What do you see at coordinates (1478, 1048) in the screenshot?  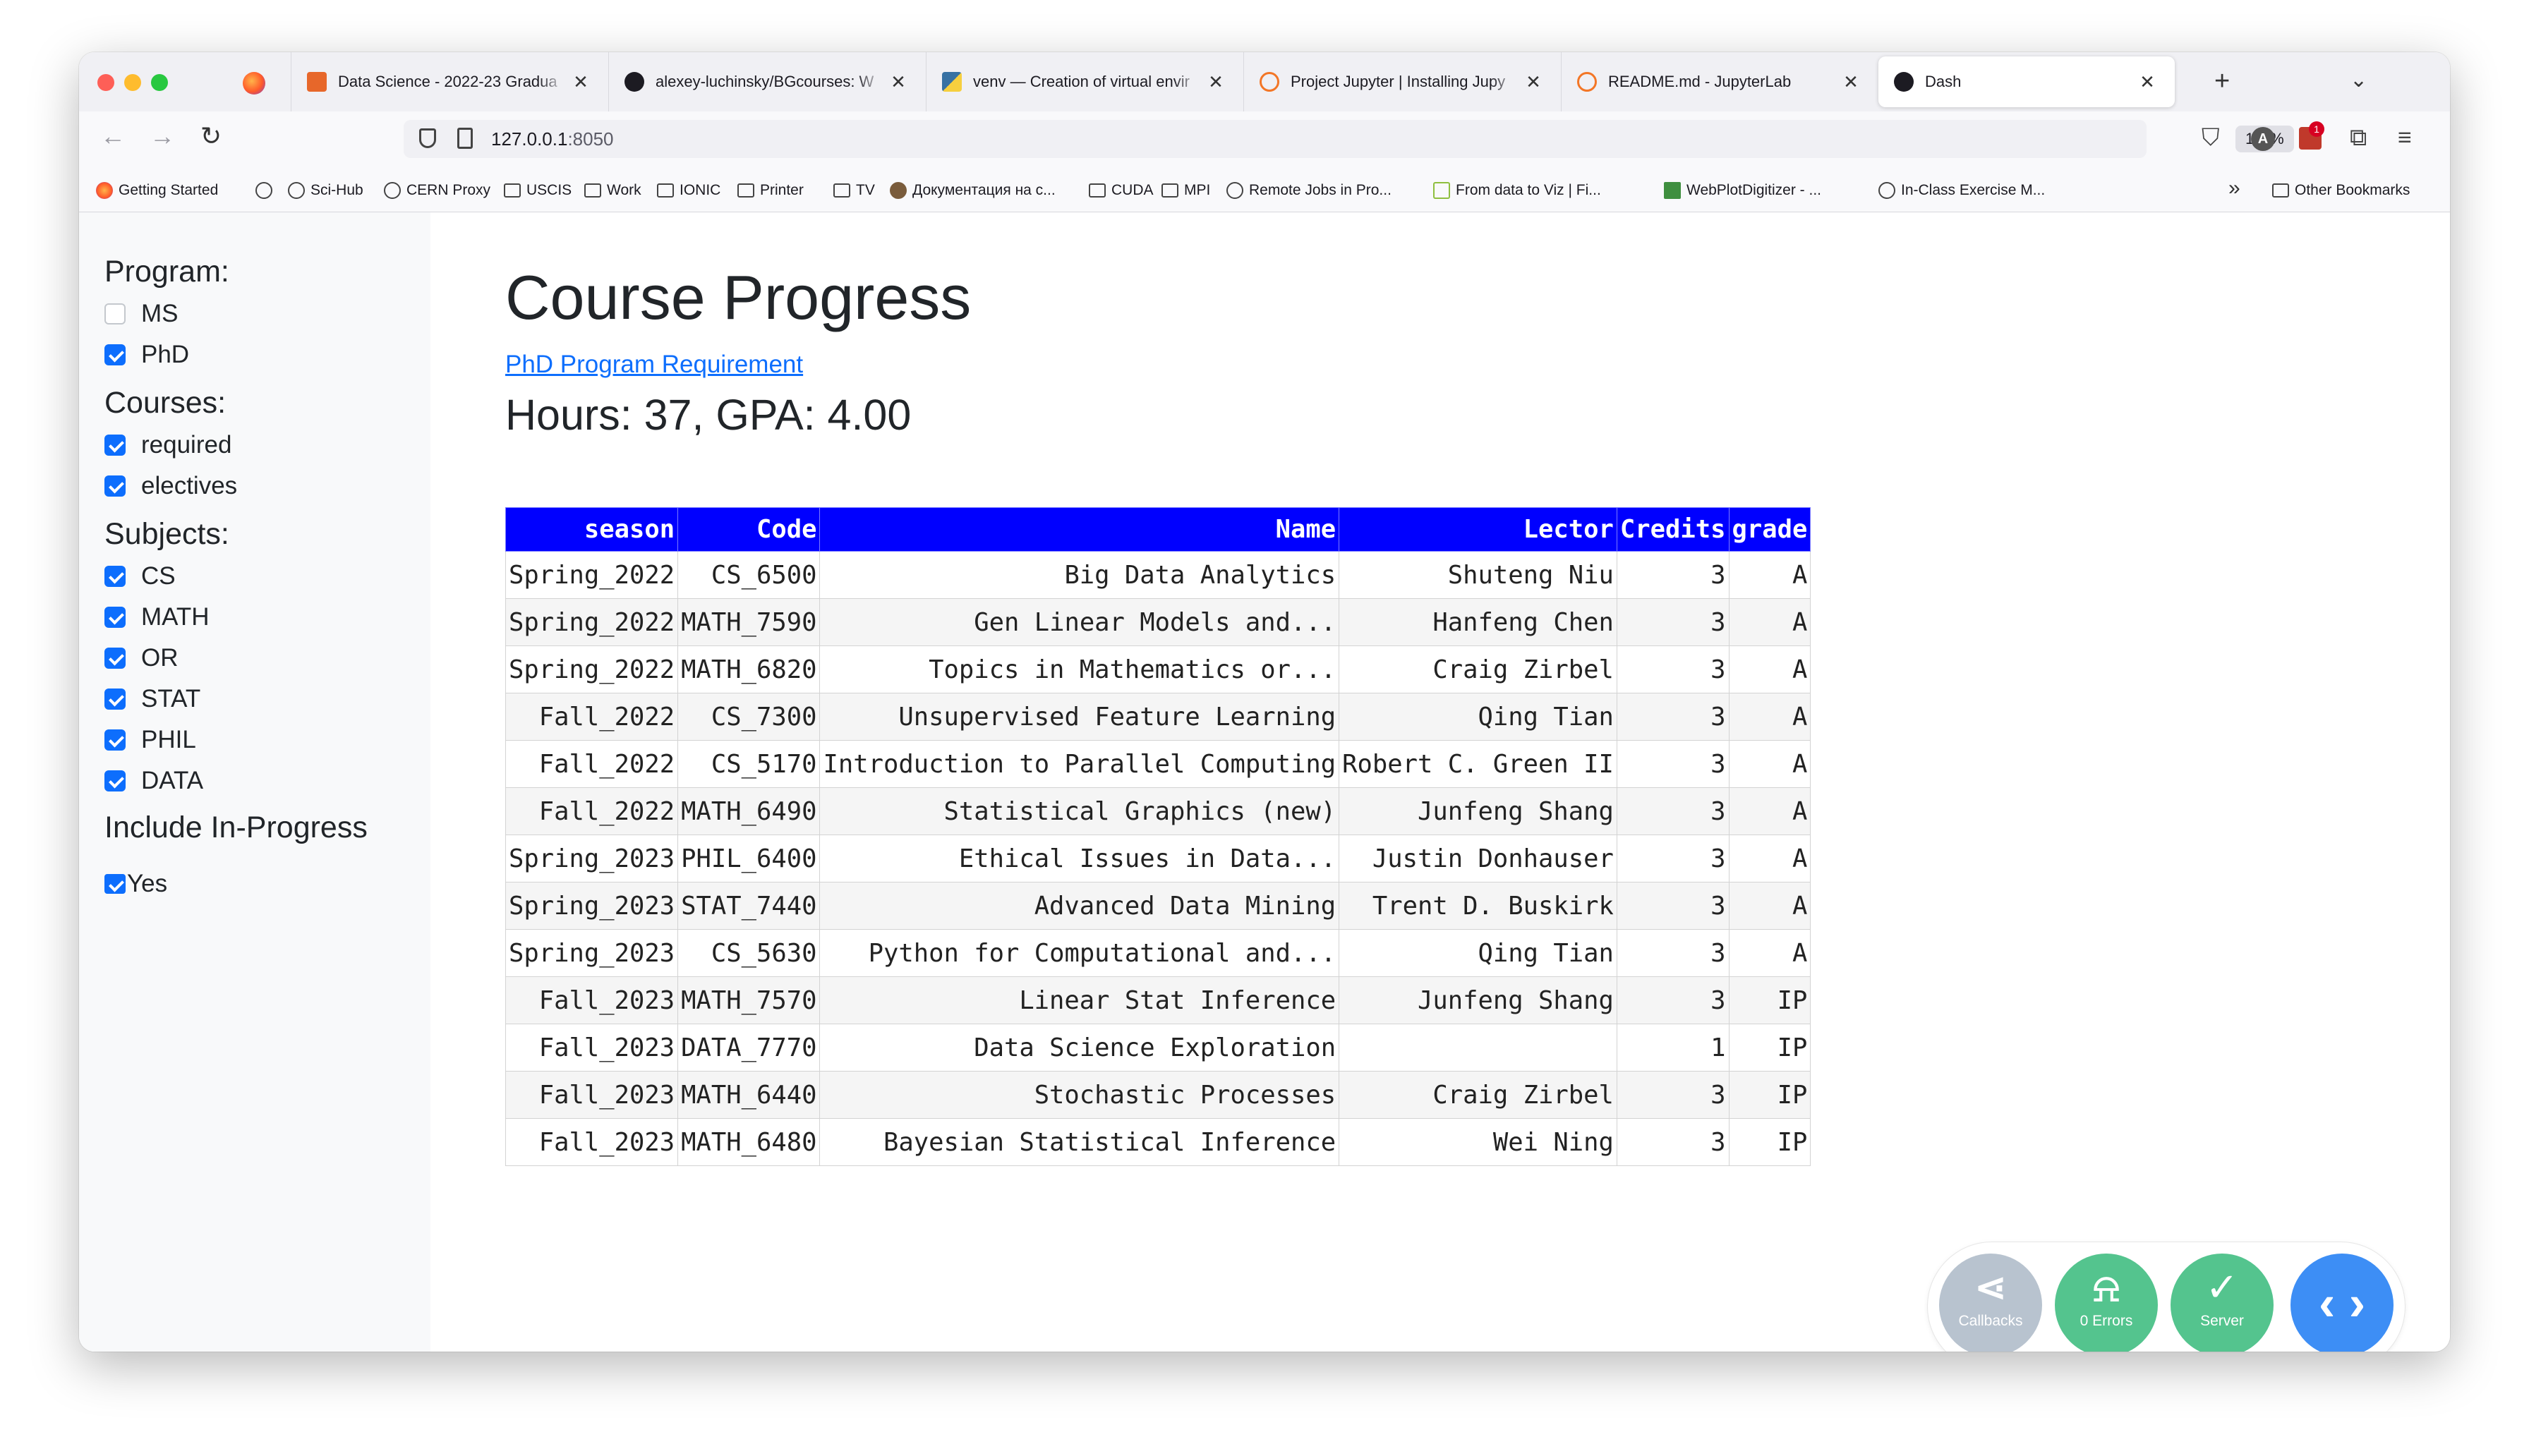 I see `table-cell-lector` at bounding box center [1478, 1048].